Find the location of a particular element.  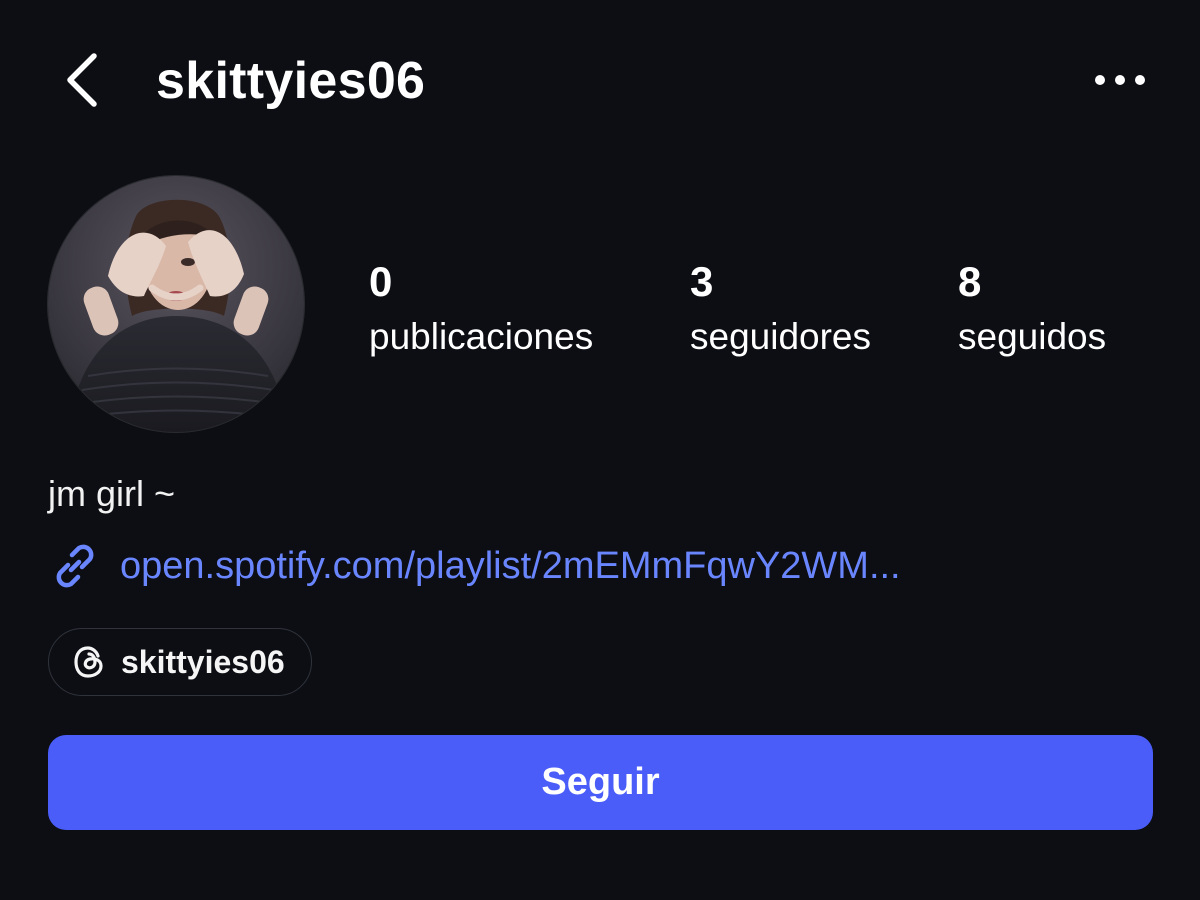

page-title: skittyies06 is located at coordinates (291, 81).